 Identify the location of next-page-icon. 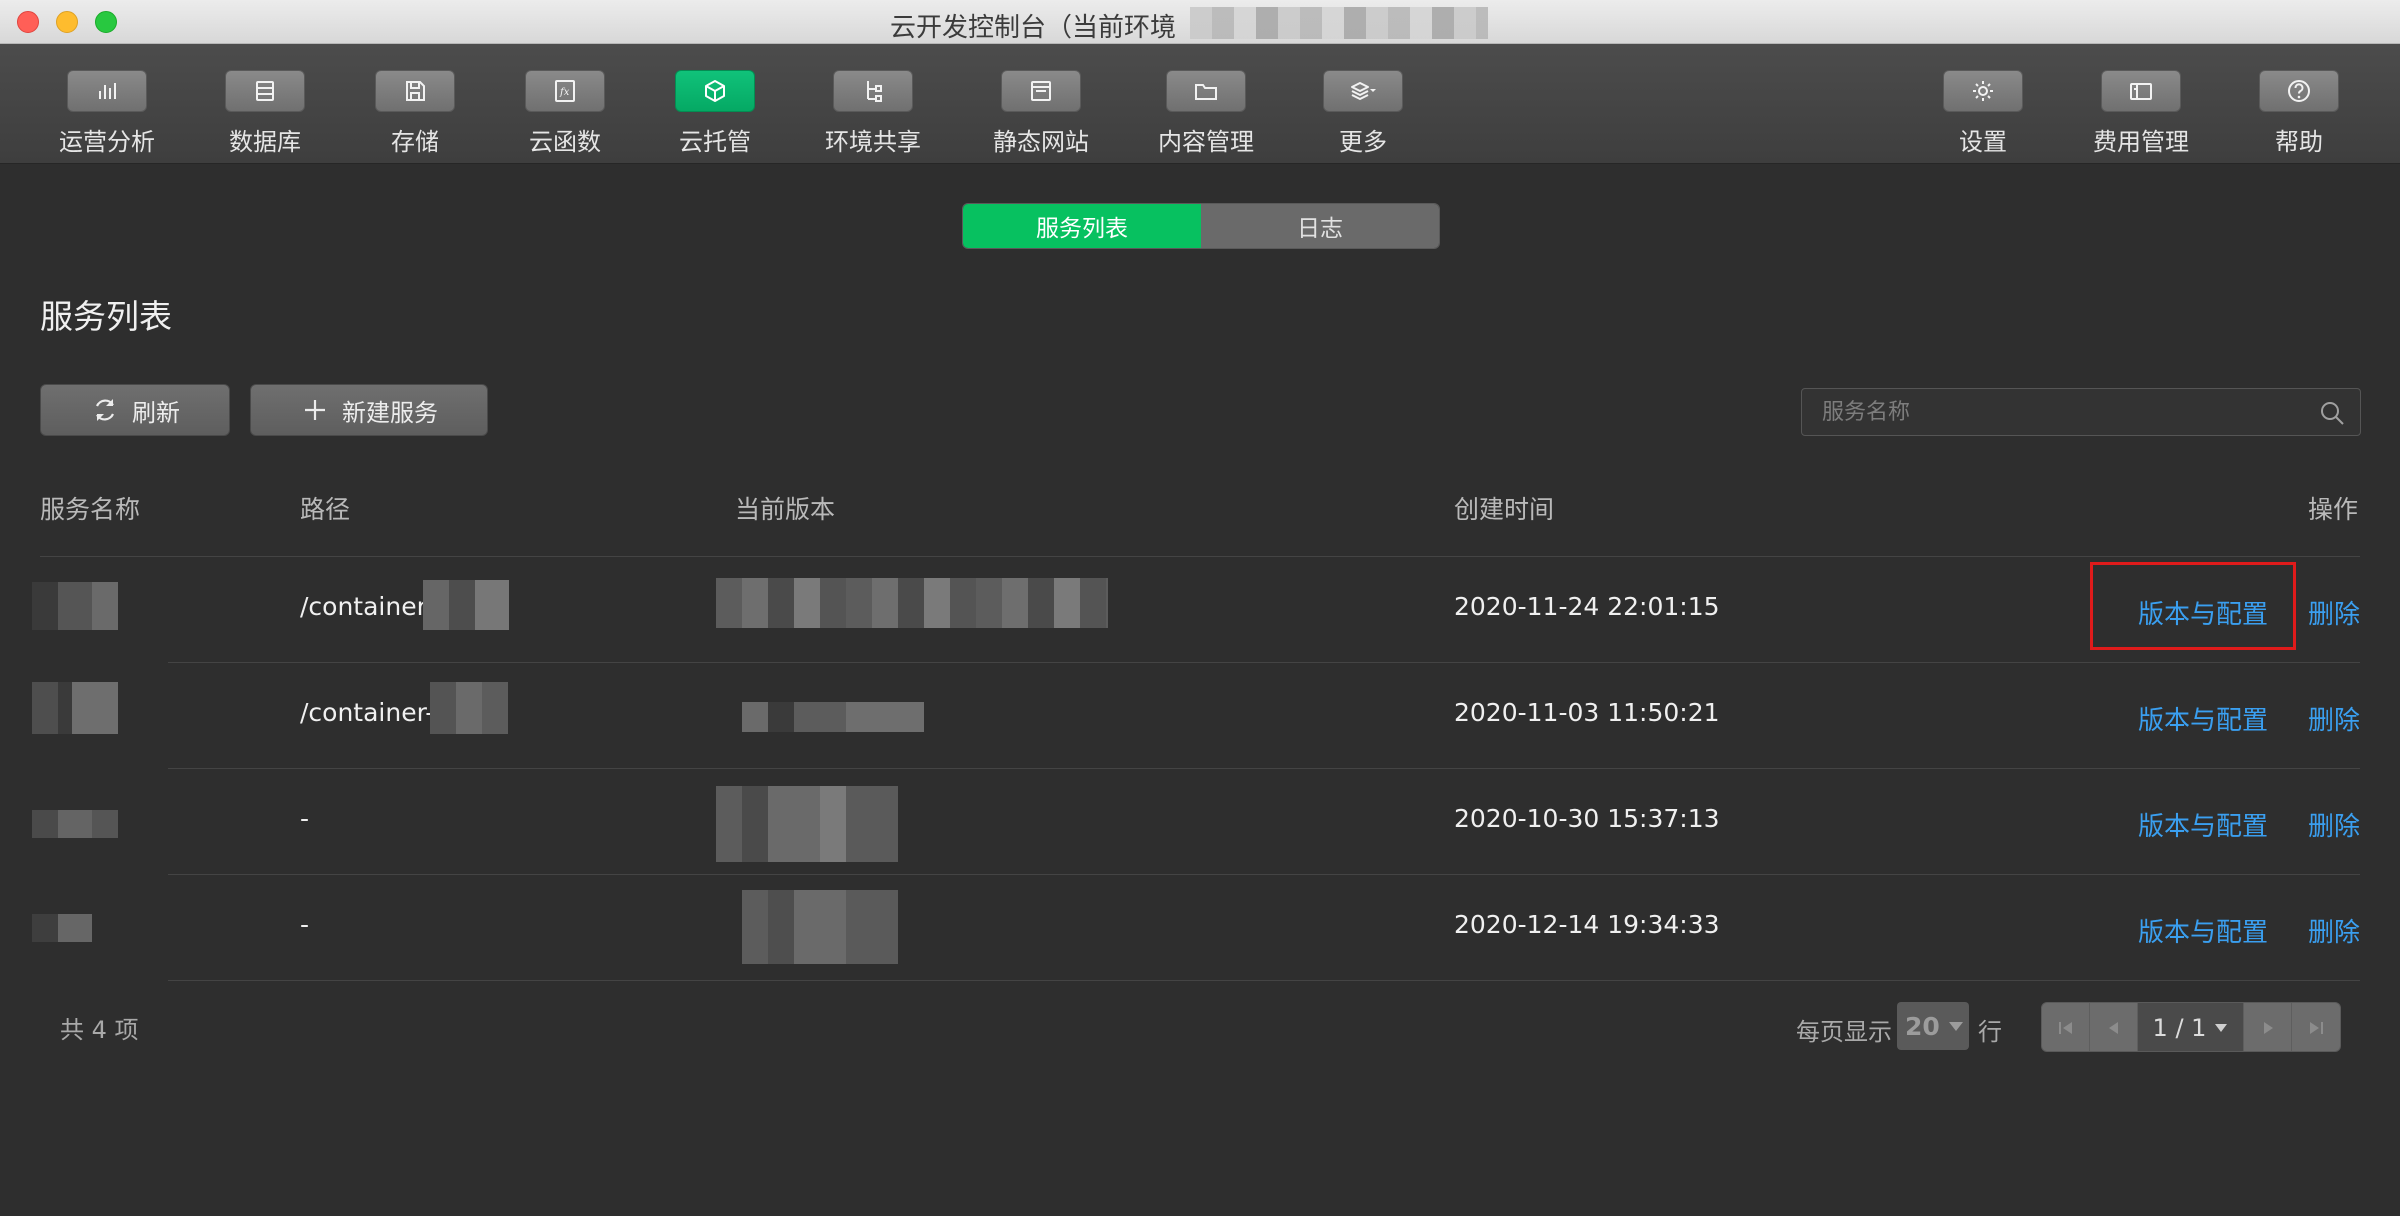
(2268, 1028).